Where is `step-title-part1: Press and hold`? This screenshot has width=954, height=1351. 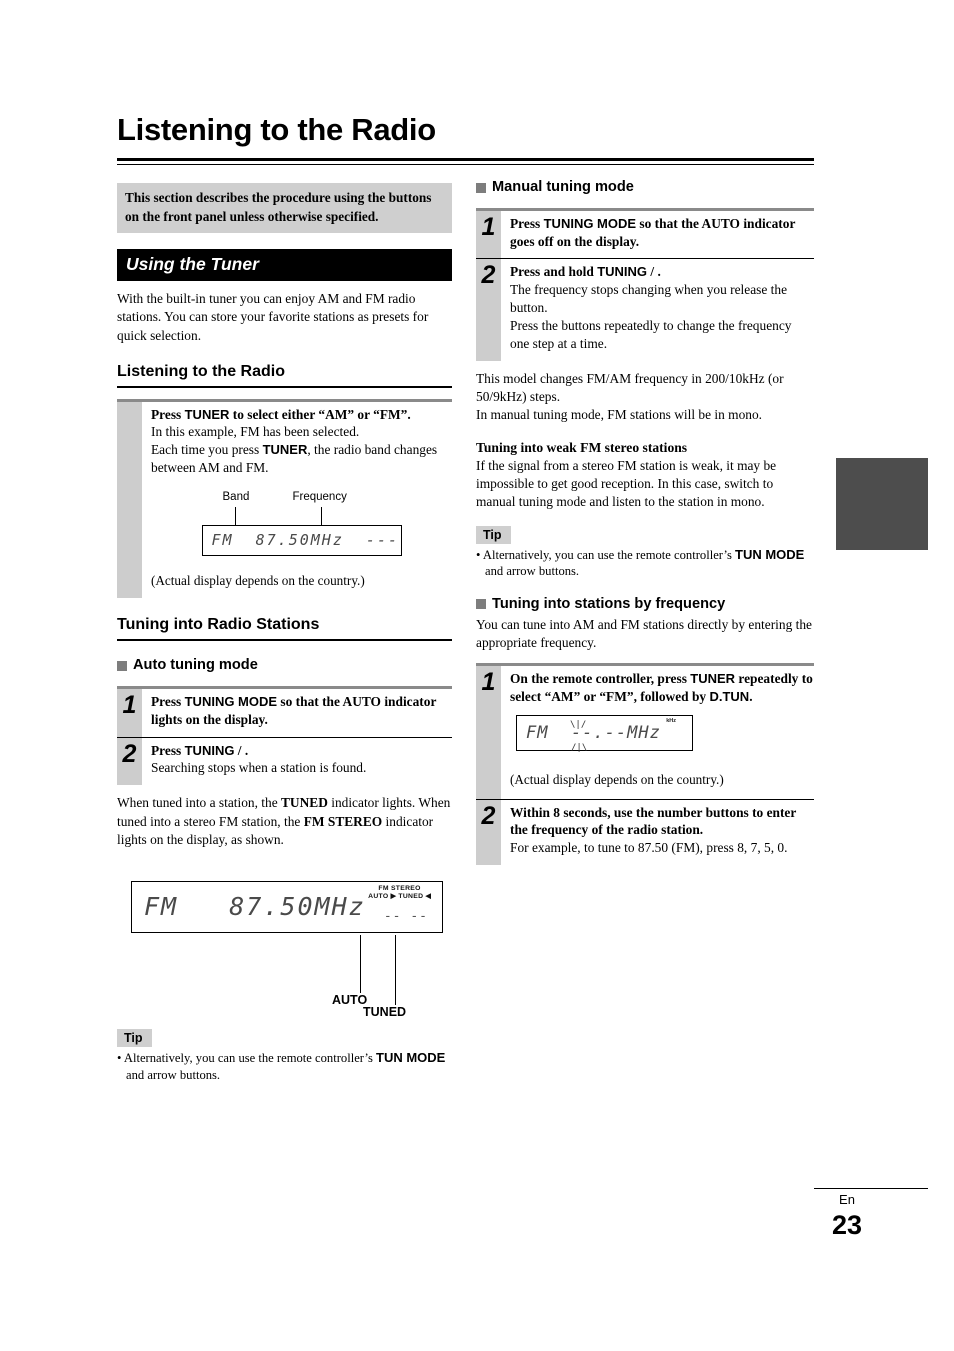
step-title-part1: Press and hold is located at coordinates (554, 272).